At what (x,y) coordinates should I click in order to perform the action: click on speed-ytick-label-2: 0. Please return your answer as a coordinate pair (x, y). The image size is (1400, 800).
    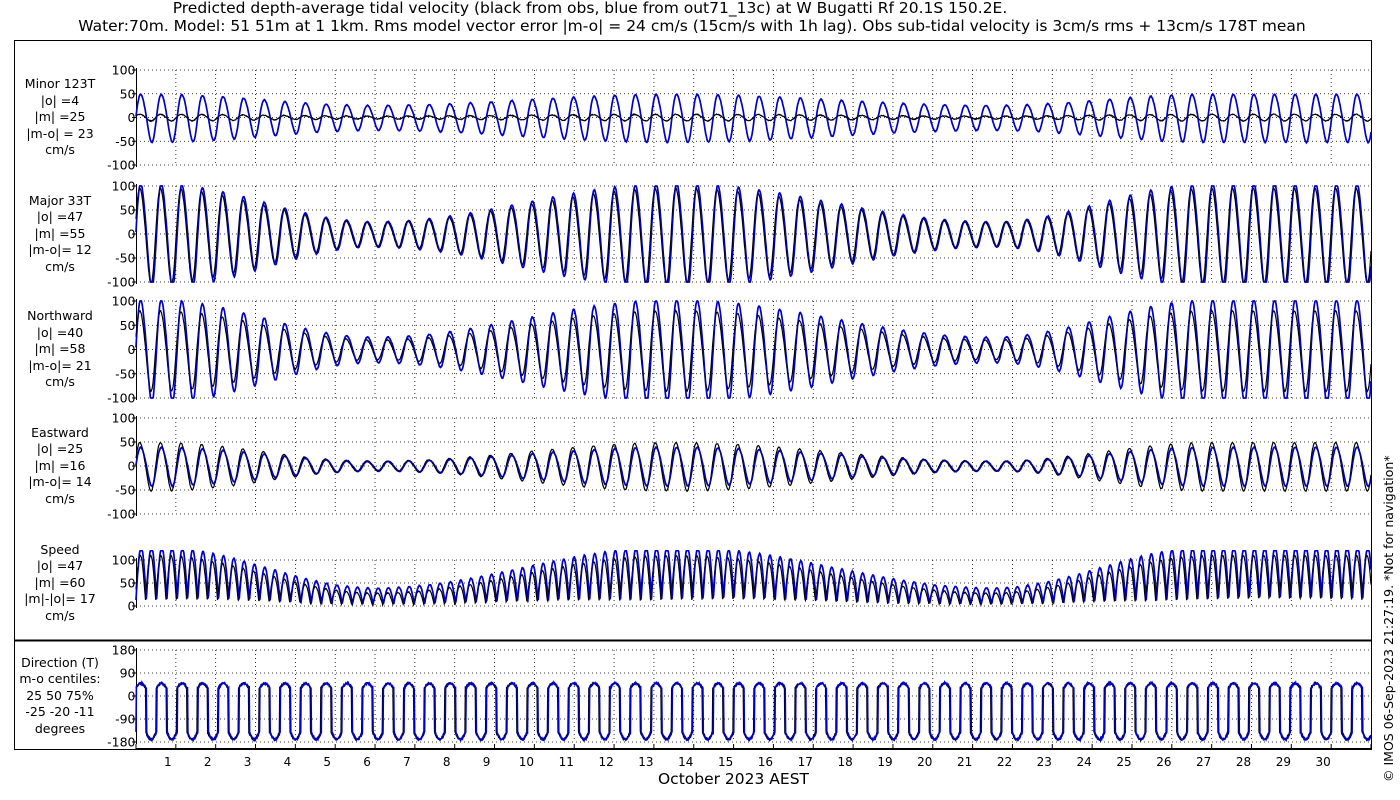
    Looking at the image, I should click on (132, 606).